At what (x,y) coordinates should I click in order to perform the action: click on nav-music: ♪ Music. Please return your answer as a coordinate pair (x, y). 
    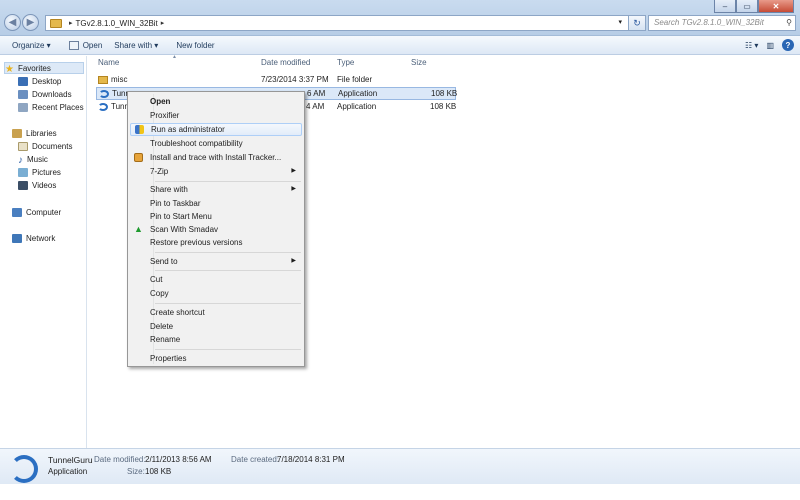
    Looking at the image, I should click on (33, 159).